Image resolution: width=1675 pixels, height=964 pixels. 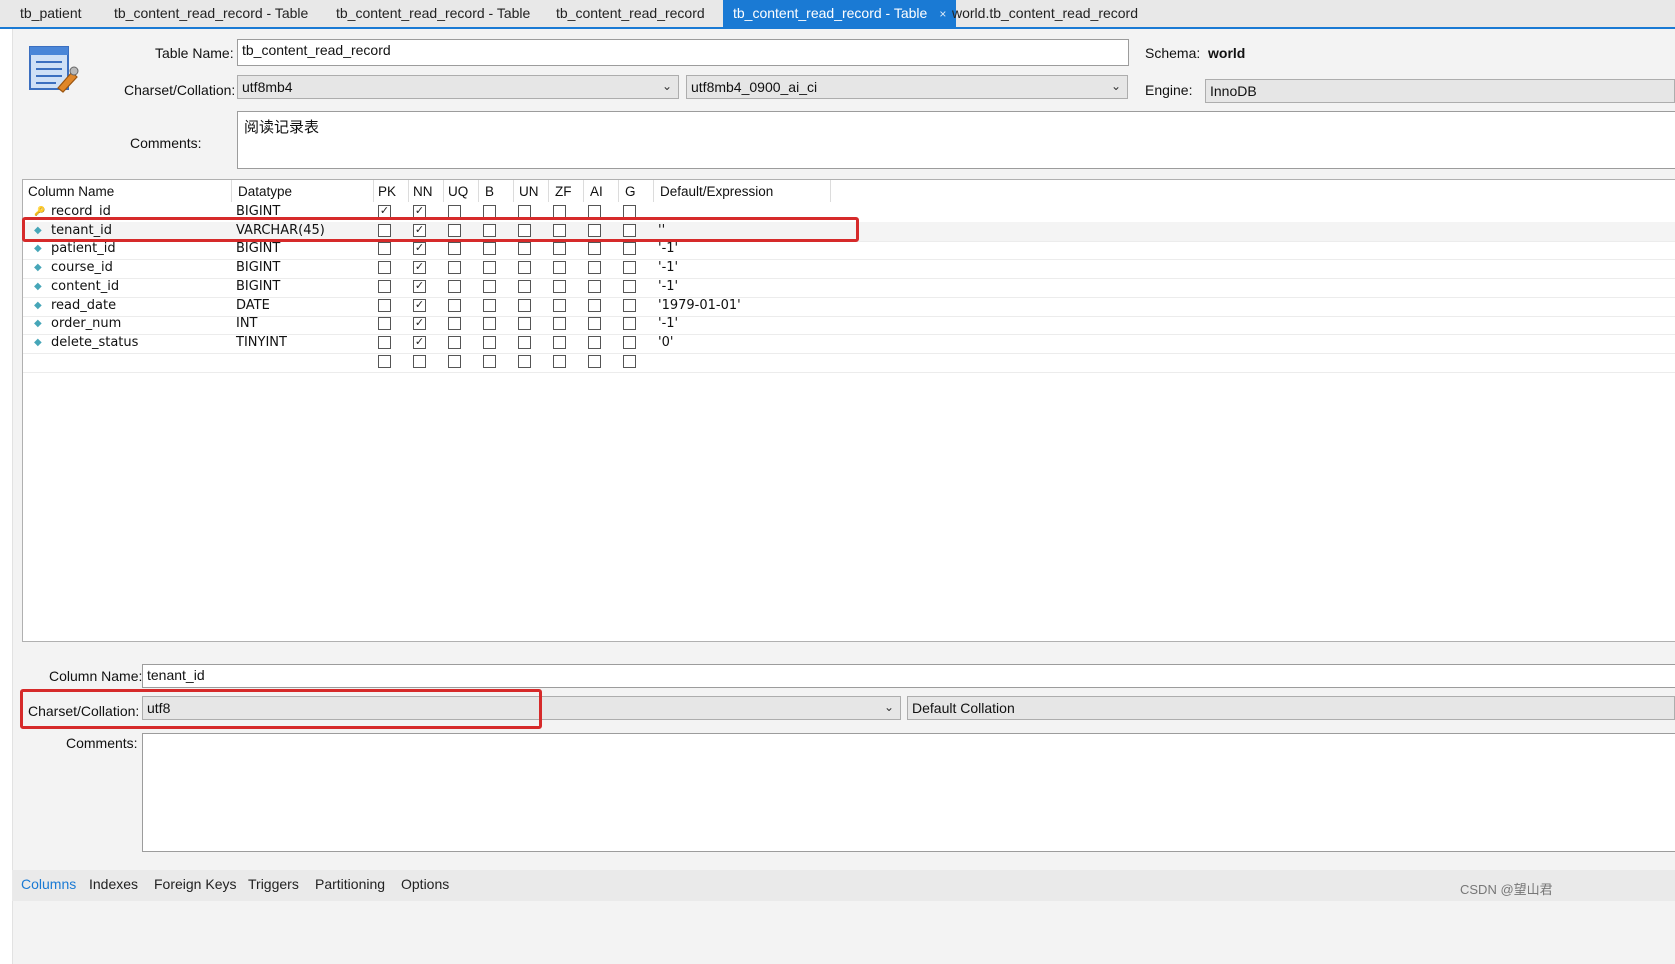 What do you see at coordinates (51, 13) in the screenshot?
I see `tab-tb-patient: tb_patient` at bounding box center [51, 13].